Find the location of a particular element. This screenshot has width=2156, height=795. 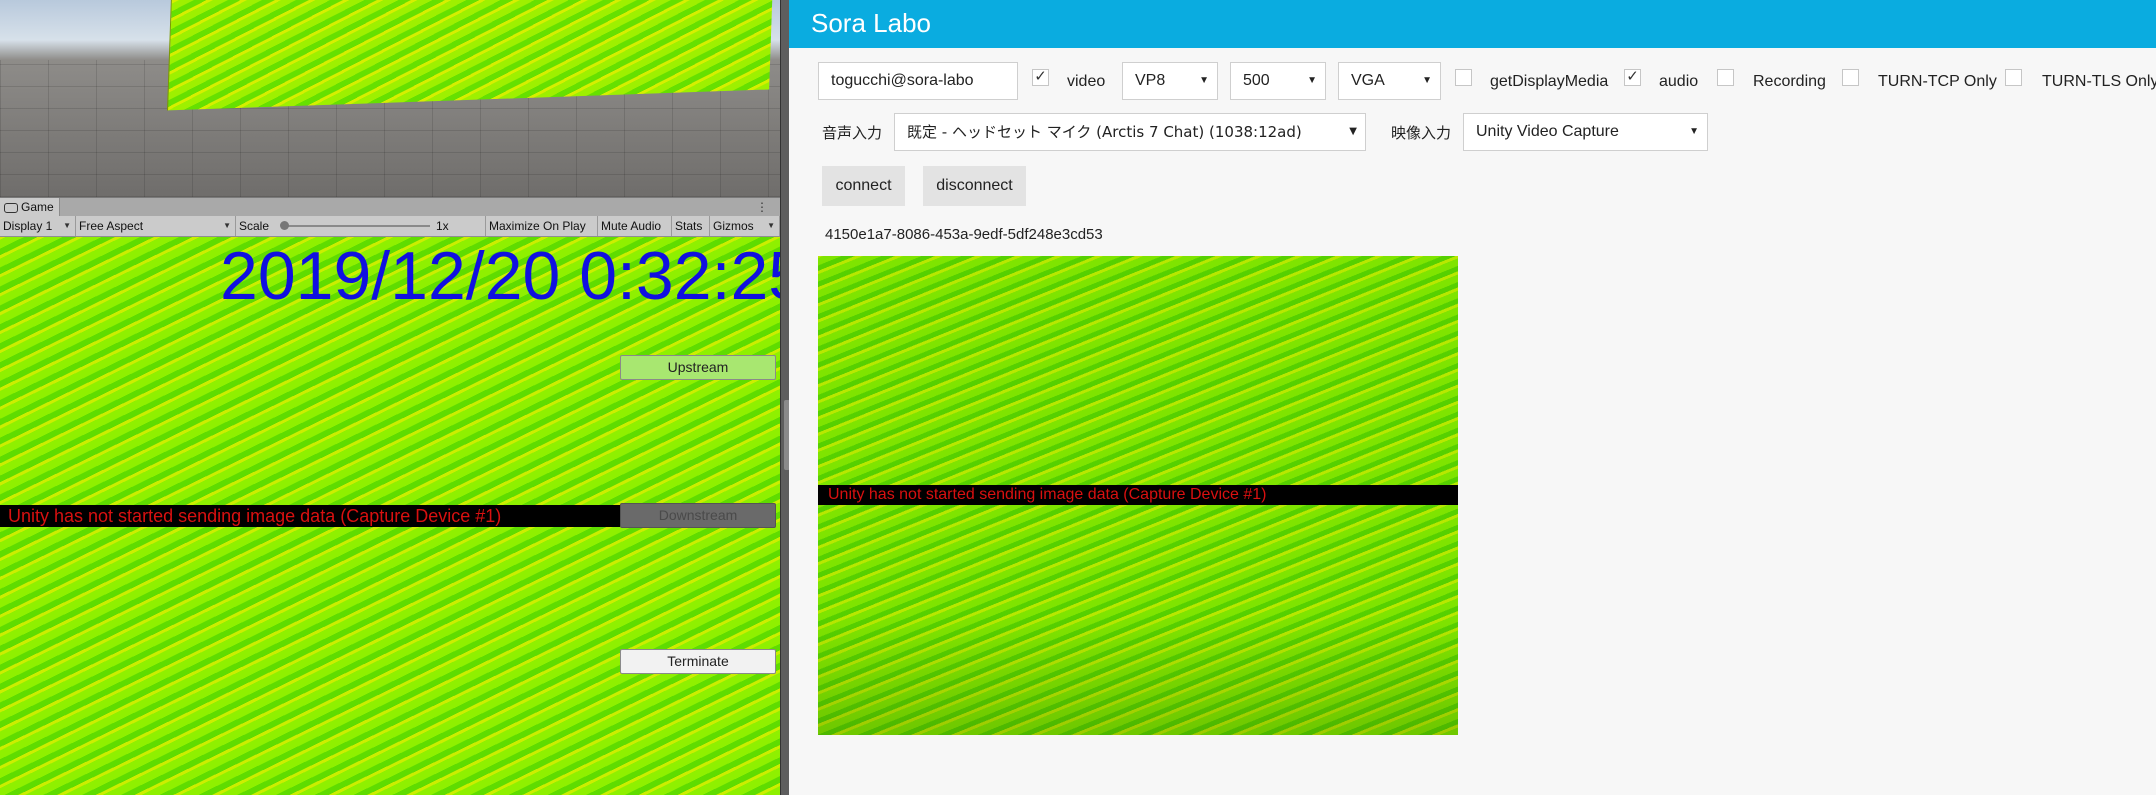

display-dropdown: Display 1 ▼ is located at coordinates (38, 226).